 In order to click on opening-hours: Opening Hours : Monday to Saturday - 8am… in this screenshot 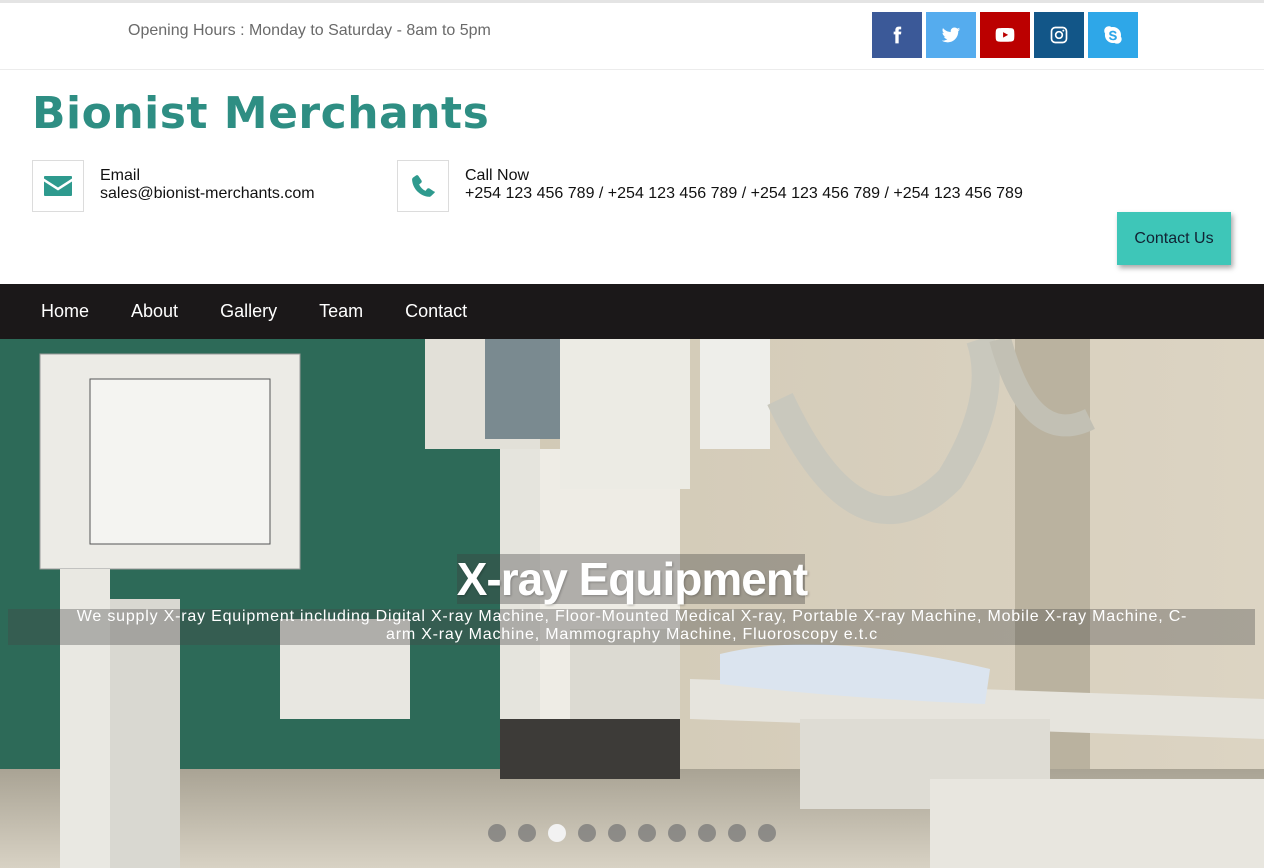, I will do `click(309, 30)`.